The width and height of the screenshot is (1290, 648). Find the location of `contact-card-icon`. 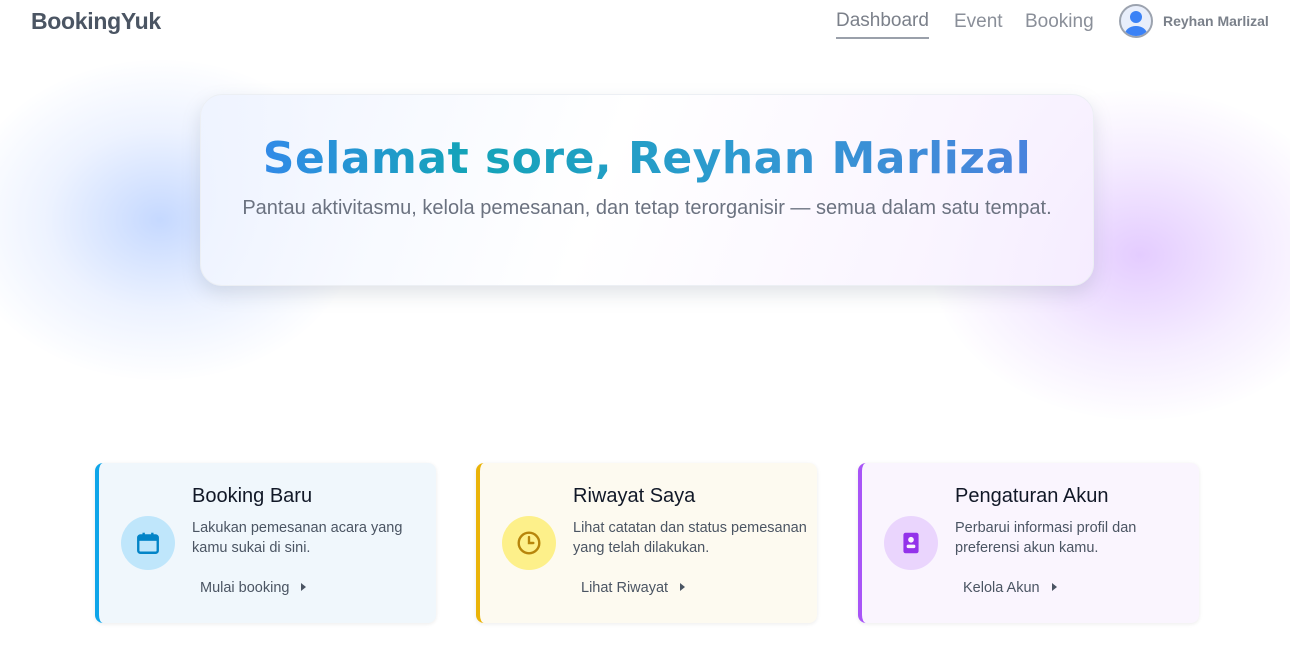

contact-card-icon is located at coordinates (911, 543).